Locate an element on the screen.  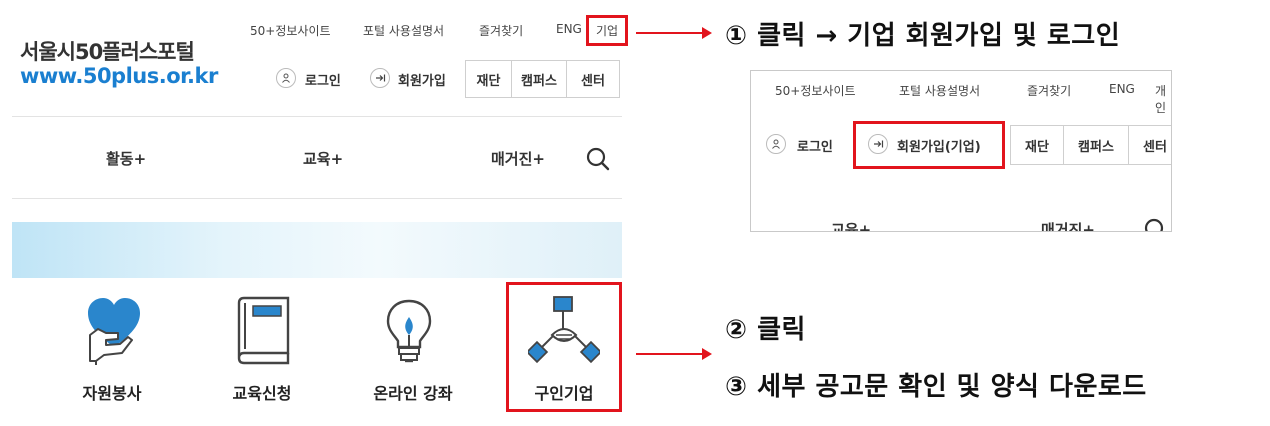
inset-top-link-eng: ENG is located at coordinates (1122, 89).